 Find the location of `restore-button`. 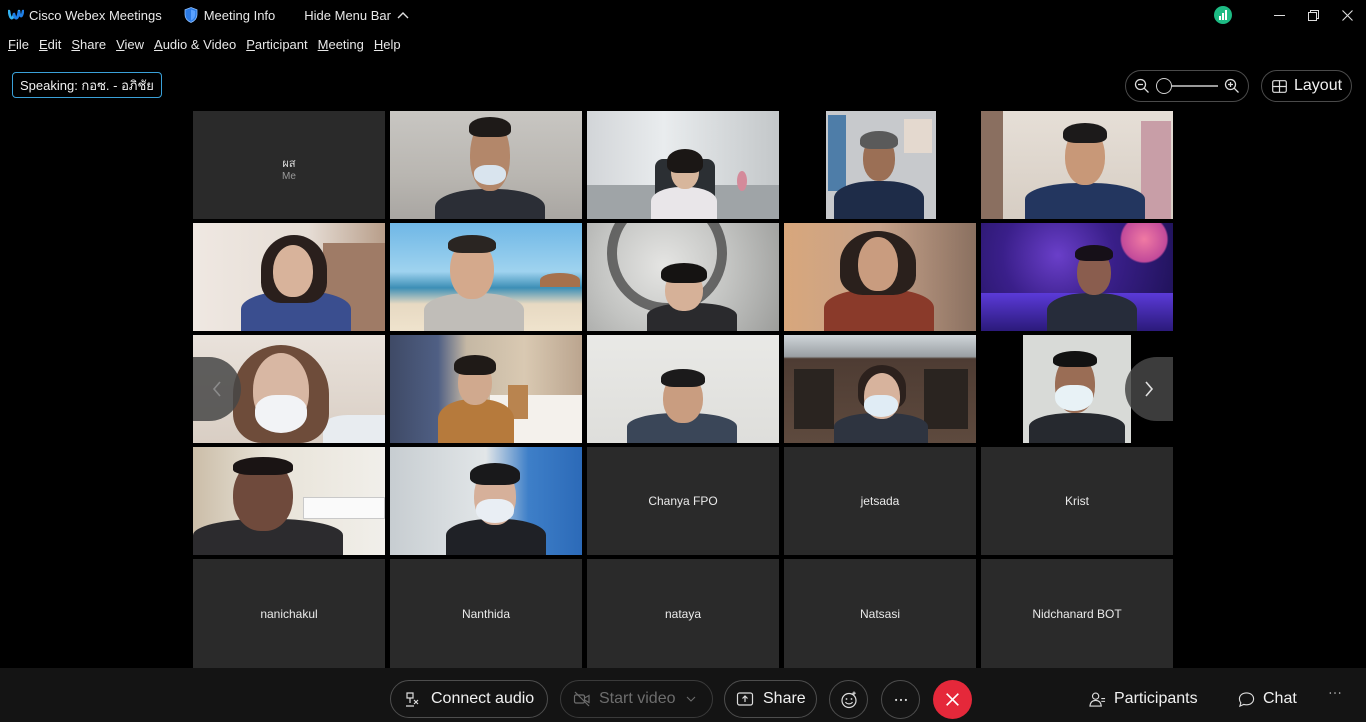

restore-button is located at coordinates (1313, 15).